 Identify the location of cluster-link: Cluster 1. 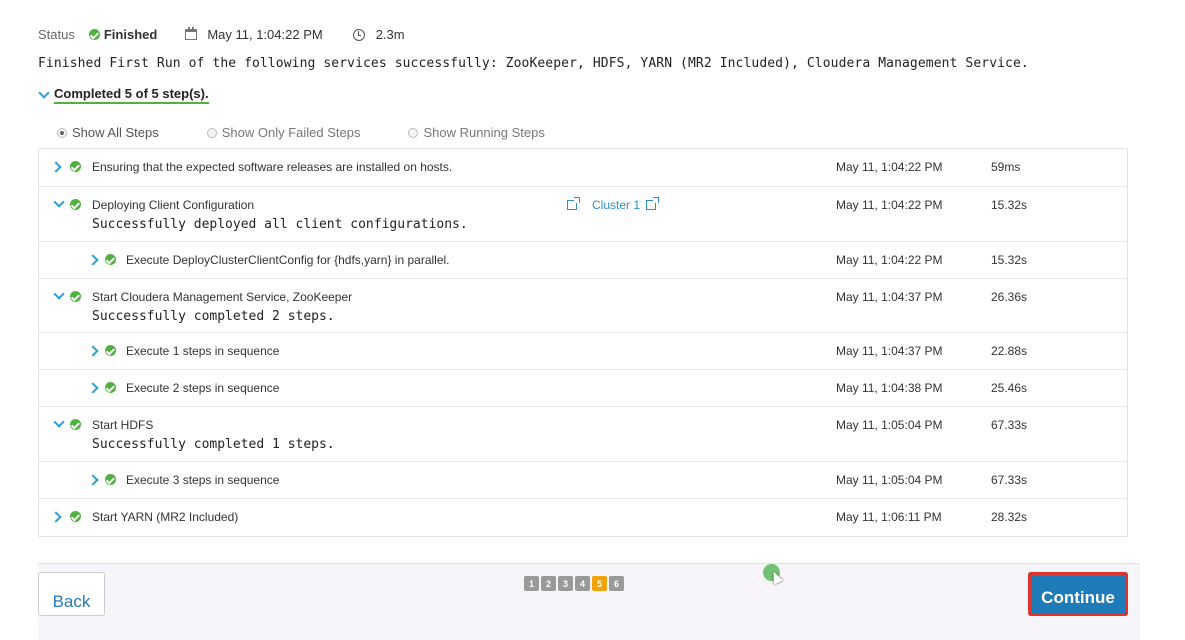
(626, 204).